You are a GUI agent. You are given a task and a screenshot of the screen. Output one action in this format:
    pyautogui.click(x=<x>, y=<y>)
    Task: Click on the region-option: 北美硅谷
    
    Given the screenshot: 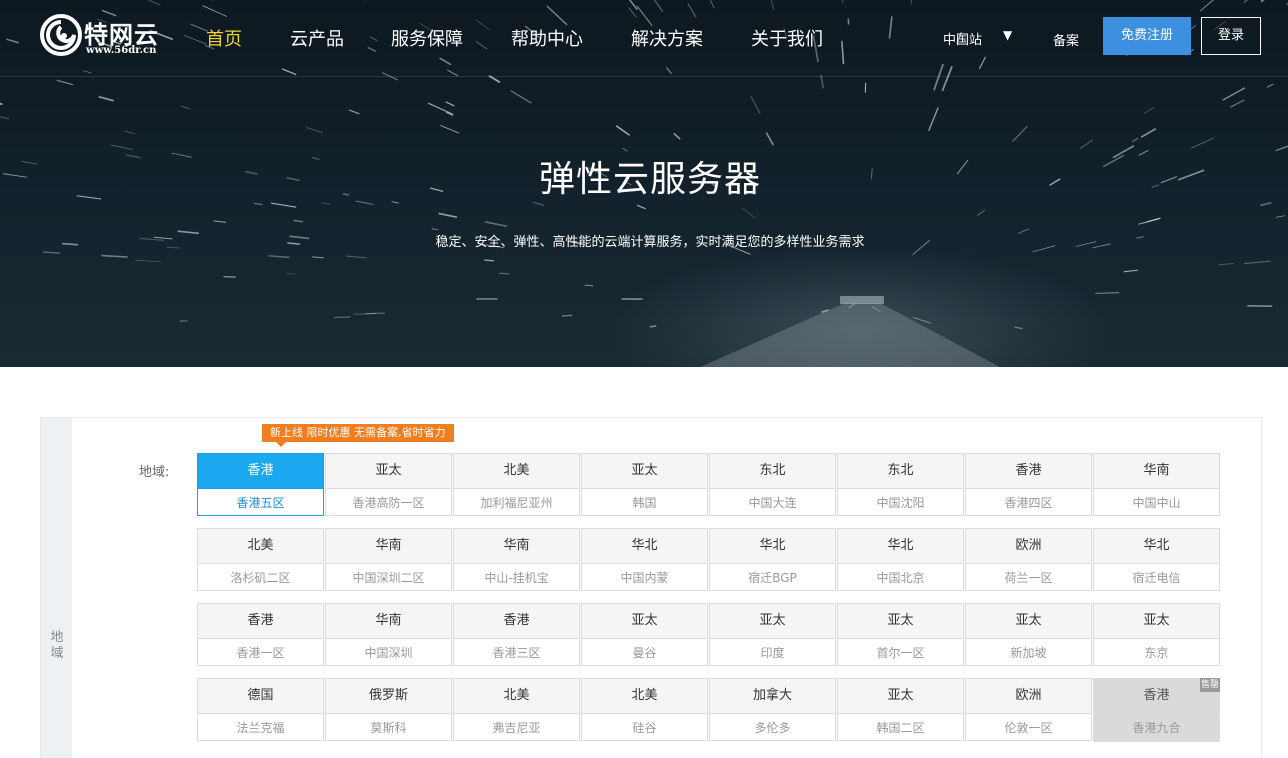 What is the action you would take?
    pyautogui.click(x=644, y=709)
    